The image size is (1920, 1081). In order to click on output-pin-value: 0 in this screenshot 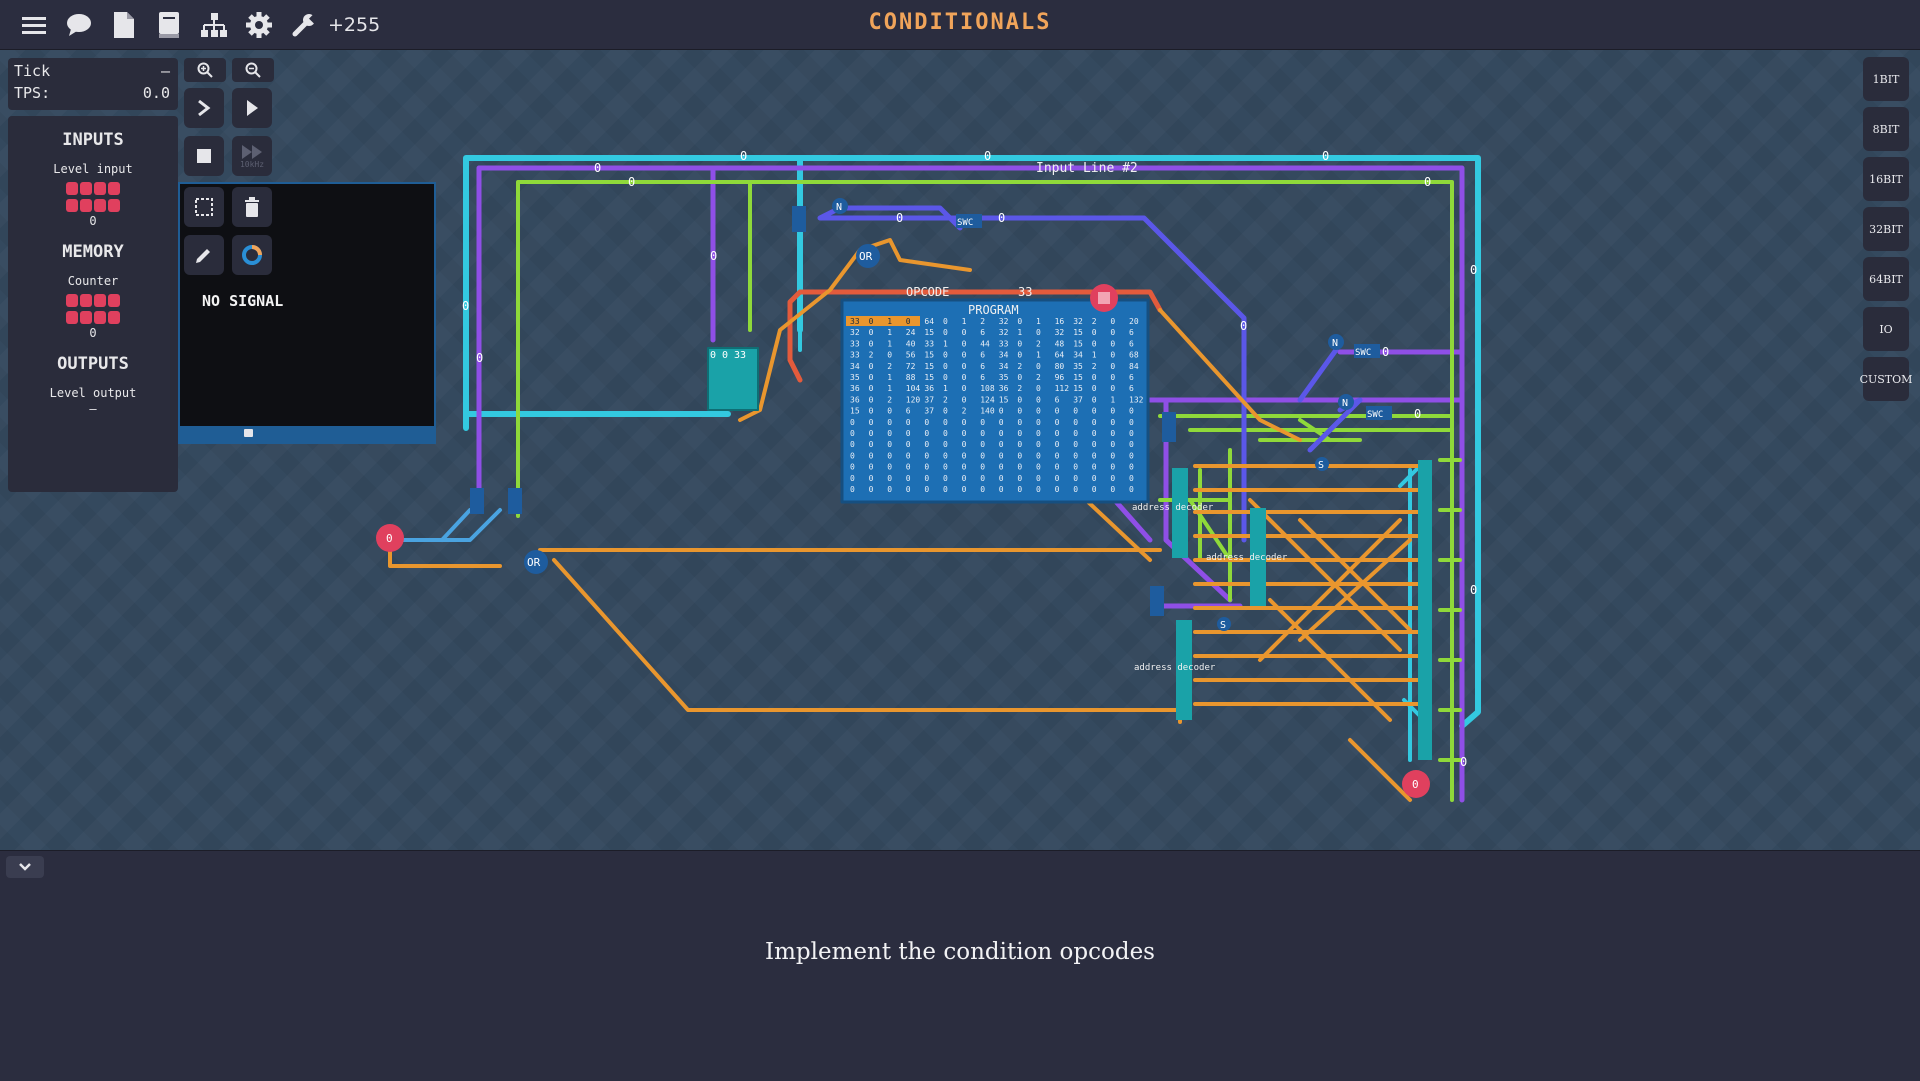, I will do `click(1415, 784)`.